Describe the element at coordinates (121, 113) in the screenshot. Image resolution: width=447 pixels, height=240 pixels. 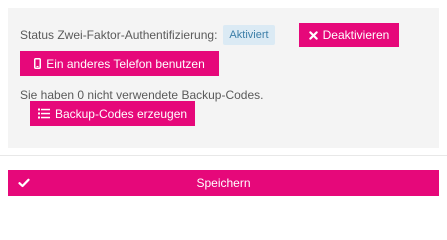
I see `generate-backup-codes-button-label: Backup-Codes erzeugen` at that location.